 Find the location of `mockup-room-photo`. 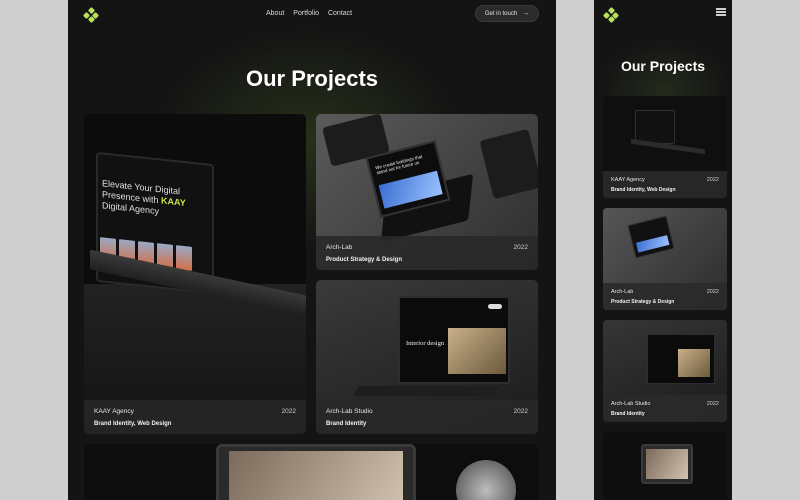

mockup-room-photo is located at coordinates (477, 351).